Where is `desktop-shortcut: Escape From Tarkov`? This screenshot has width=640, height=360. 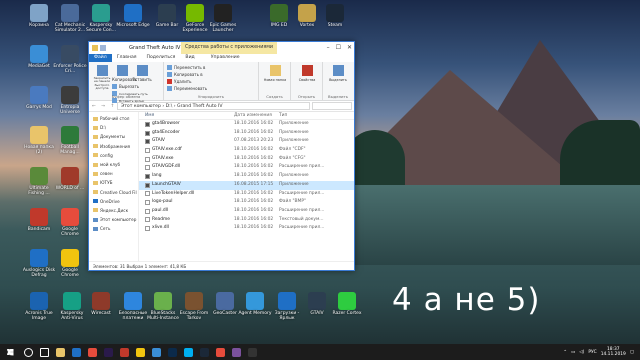
desktop-shortcut: Escape From Tarkov is located at coordinates (194, 306).